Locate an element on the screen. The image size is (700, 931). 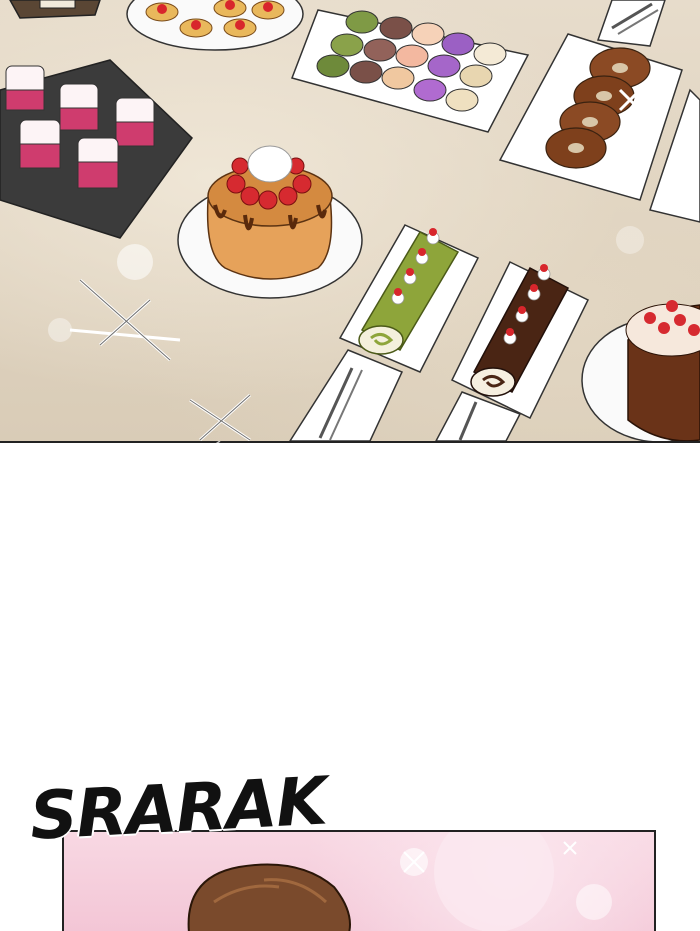
macaron-tray is located at coordinates (410, 71).